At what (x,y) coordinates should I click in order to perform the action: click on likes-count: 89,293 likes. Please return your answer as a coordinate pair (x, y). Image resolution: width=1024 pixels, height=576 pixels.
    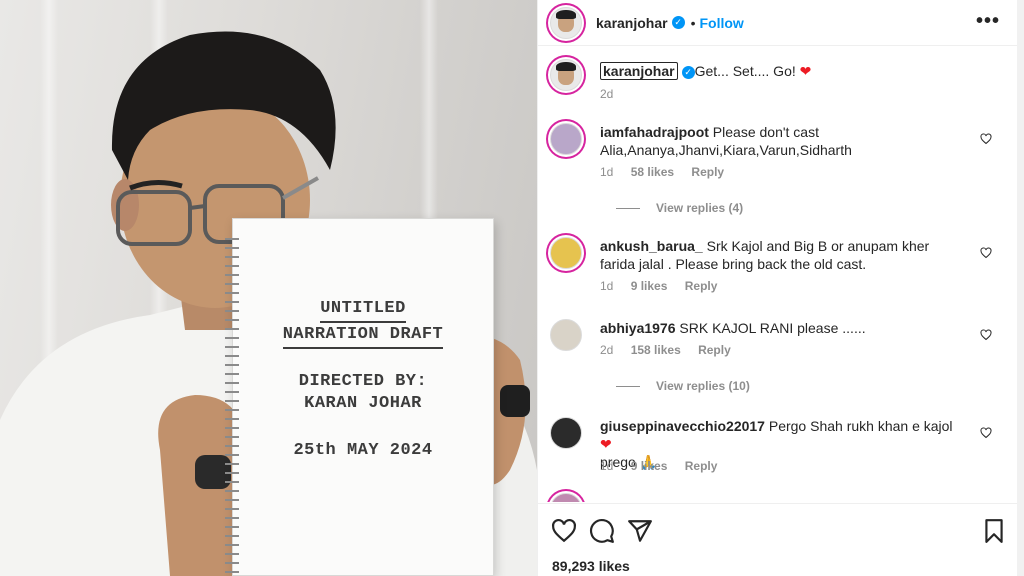
    Looking at the image, I should click on (591, 566).